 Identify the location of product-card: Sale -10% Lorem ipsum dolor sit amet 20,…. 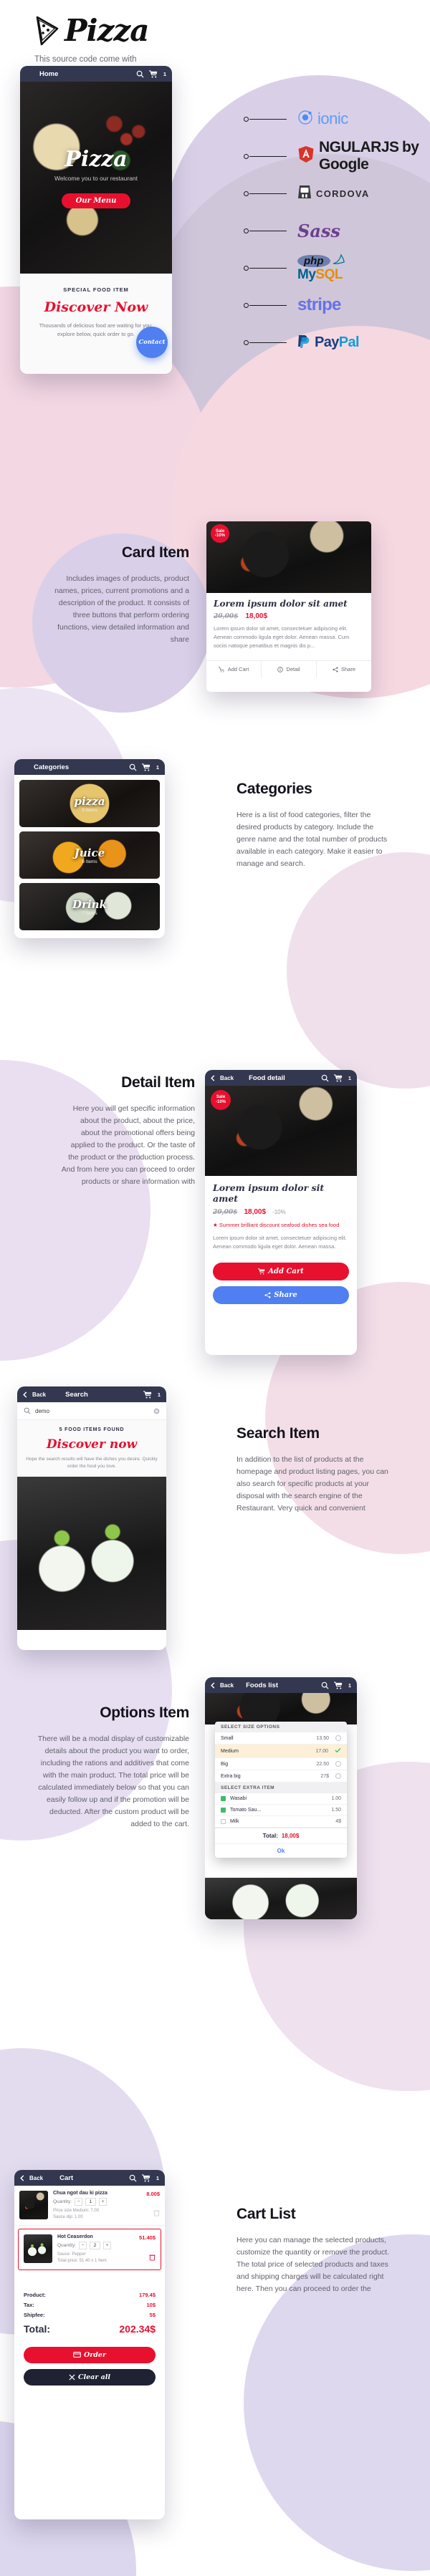
(288, 606).